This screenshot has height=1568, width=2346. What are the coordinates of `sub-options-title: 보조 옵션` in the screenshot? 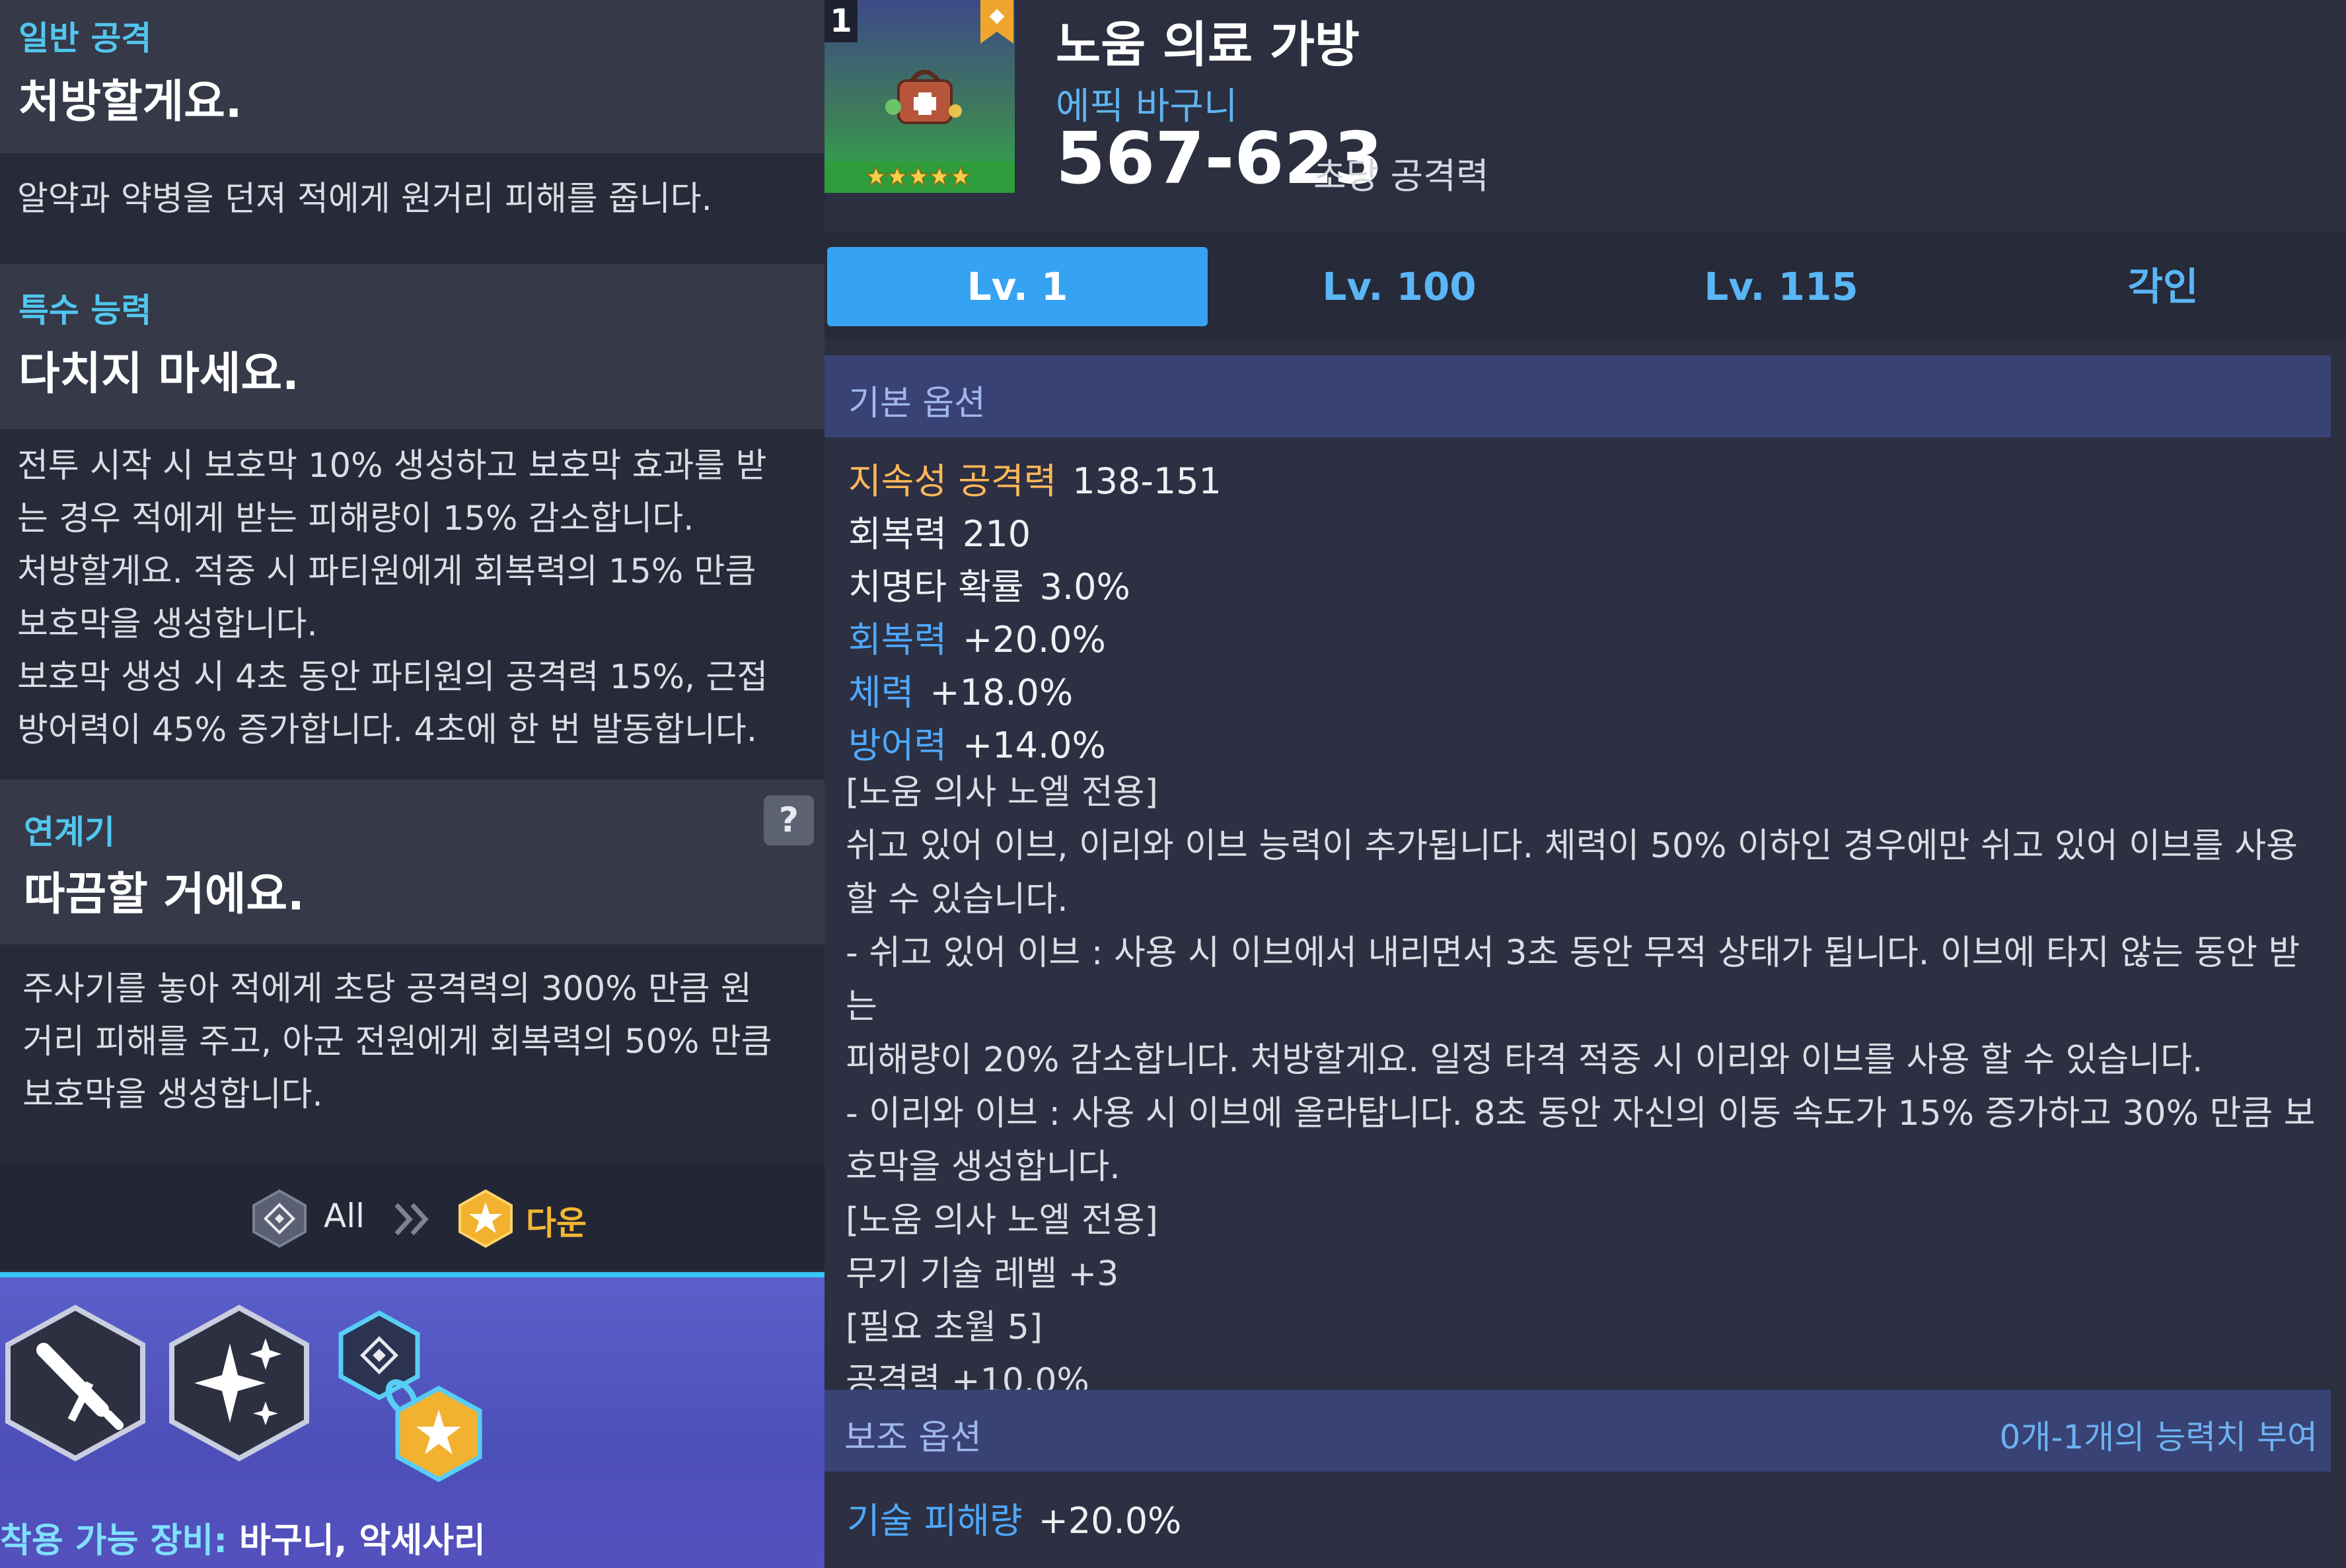 It's located at (913, 1438).